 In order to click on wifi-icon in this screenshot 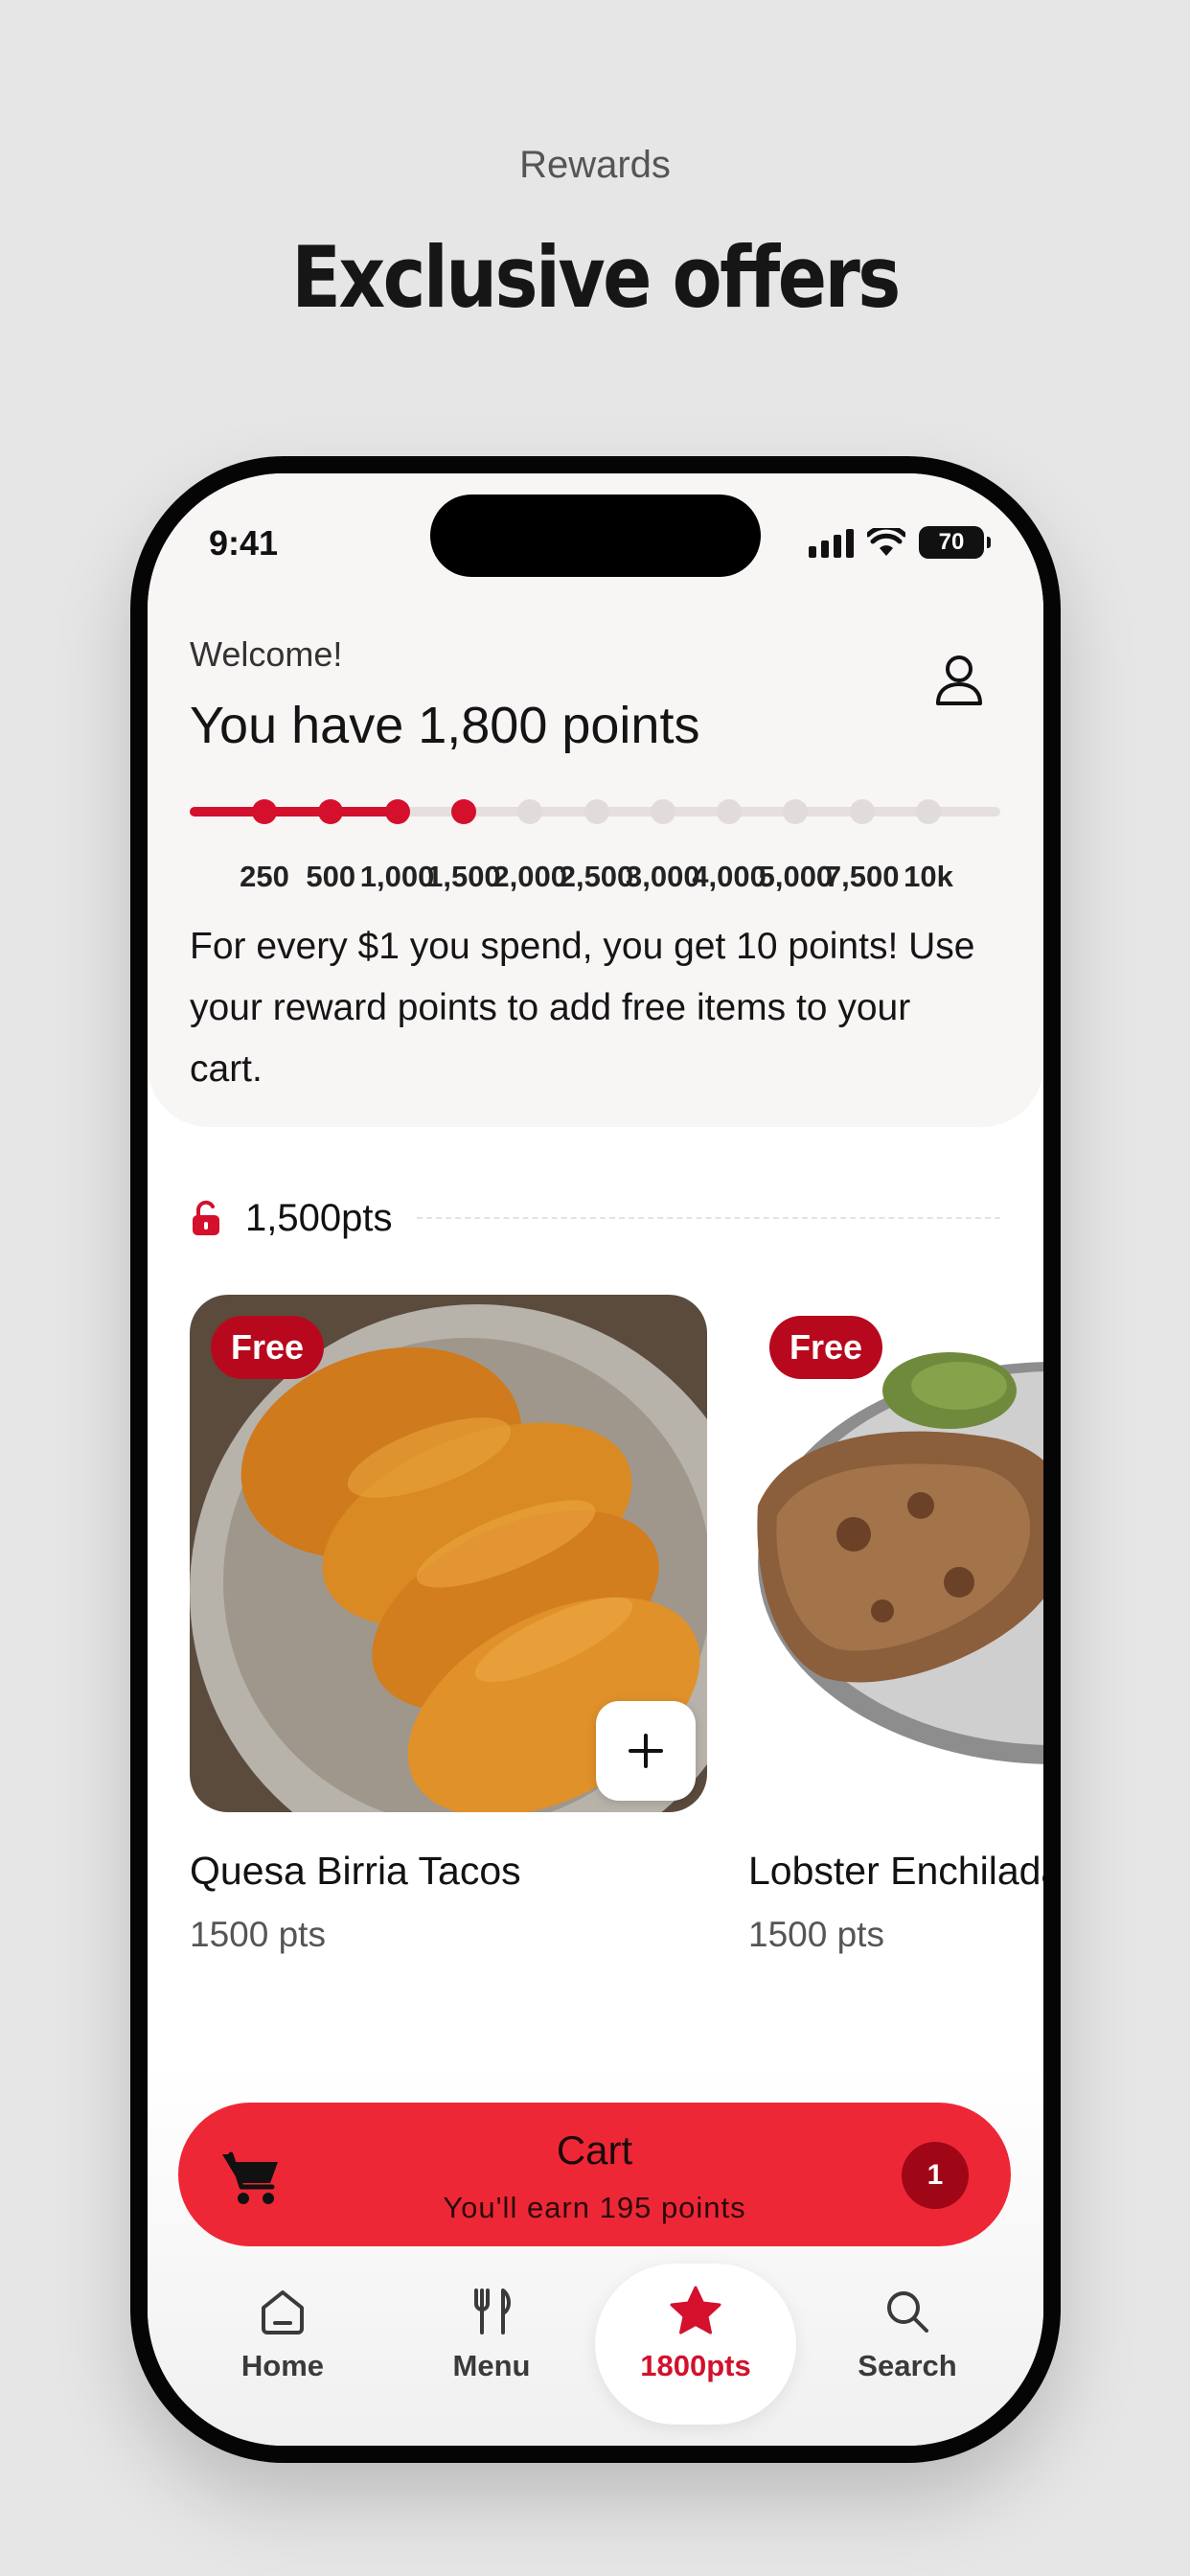, I will do `click(886, 542)`.